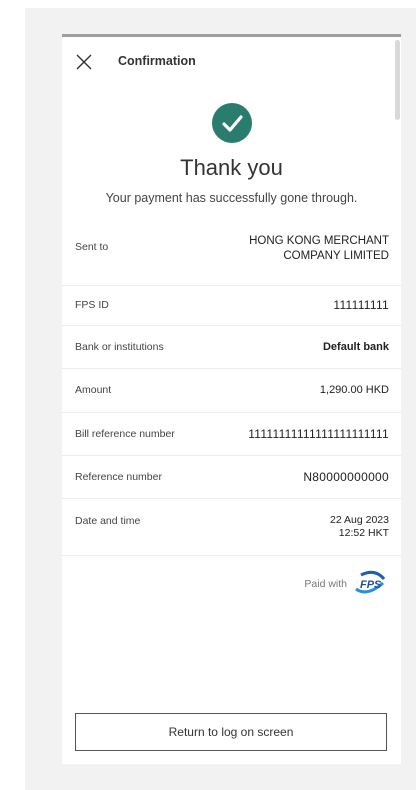 Image resolution: width=416 pixels, height=790 pixels. Describe the element at coordinates (231, 62) in the screenshot. I see `header: Confirmation` at that location.